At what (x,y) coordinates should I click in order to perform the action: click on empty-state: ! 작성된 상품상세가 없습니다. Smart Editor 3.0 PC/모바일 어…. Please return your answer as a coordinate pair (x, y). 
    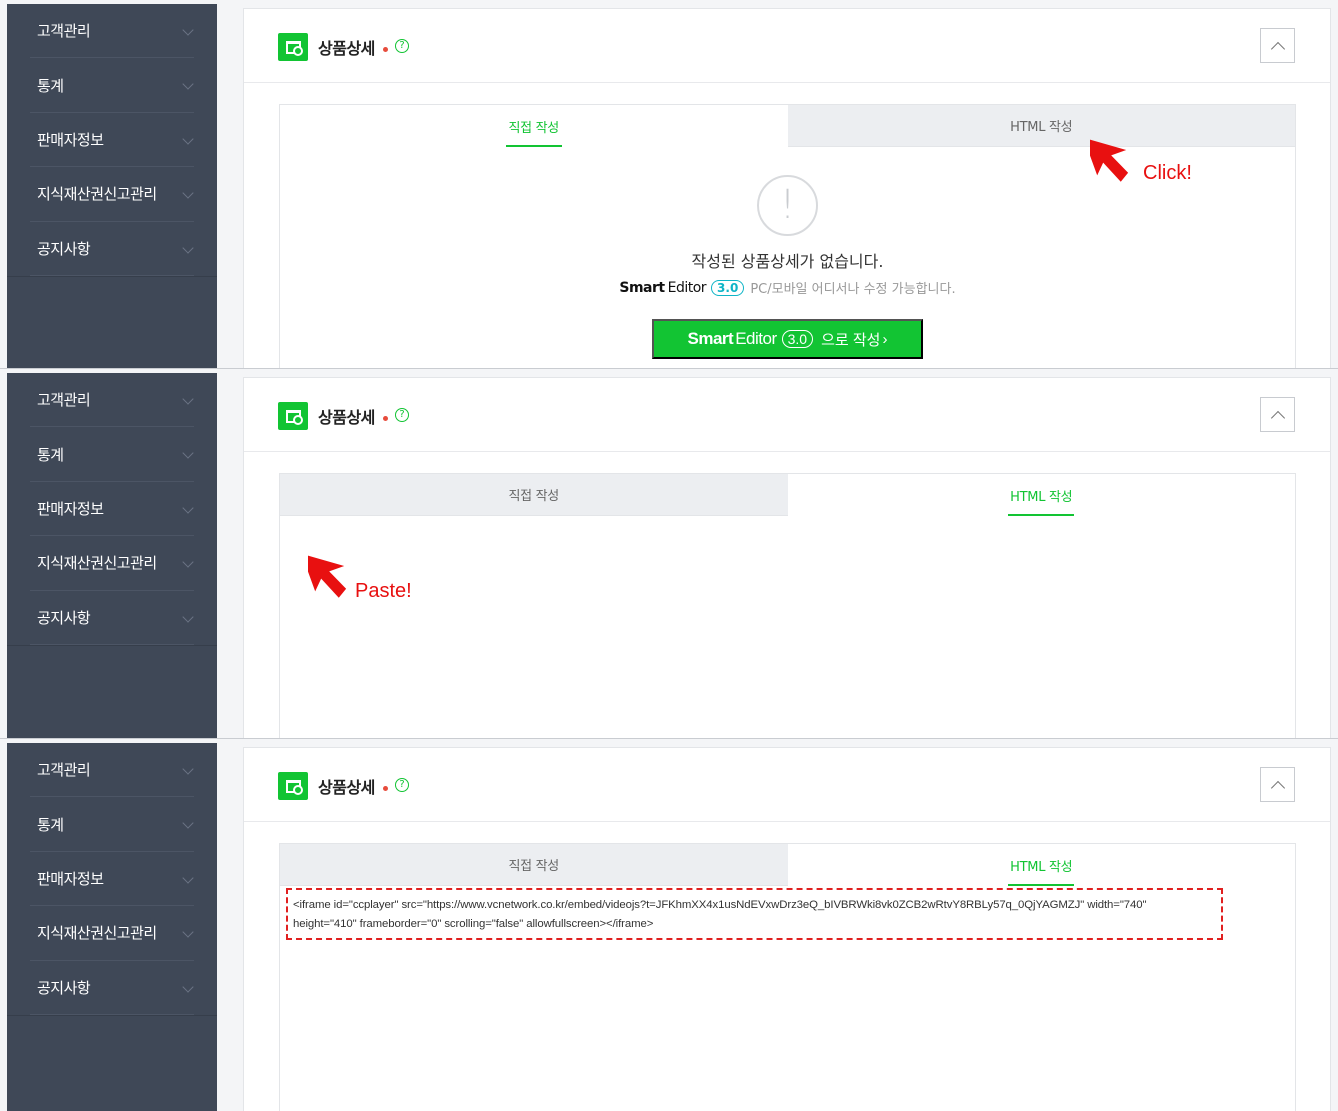
    Looking at the image, I should click on (787, 267).